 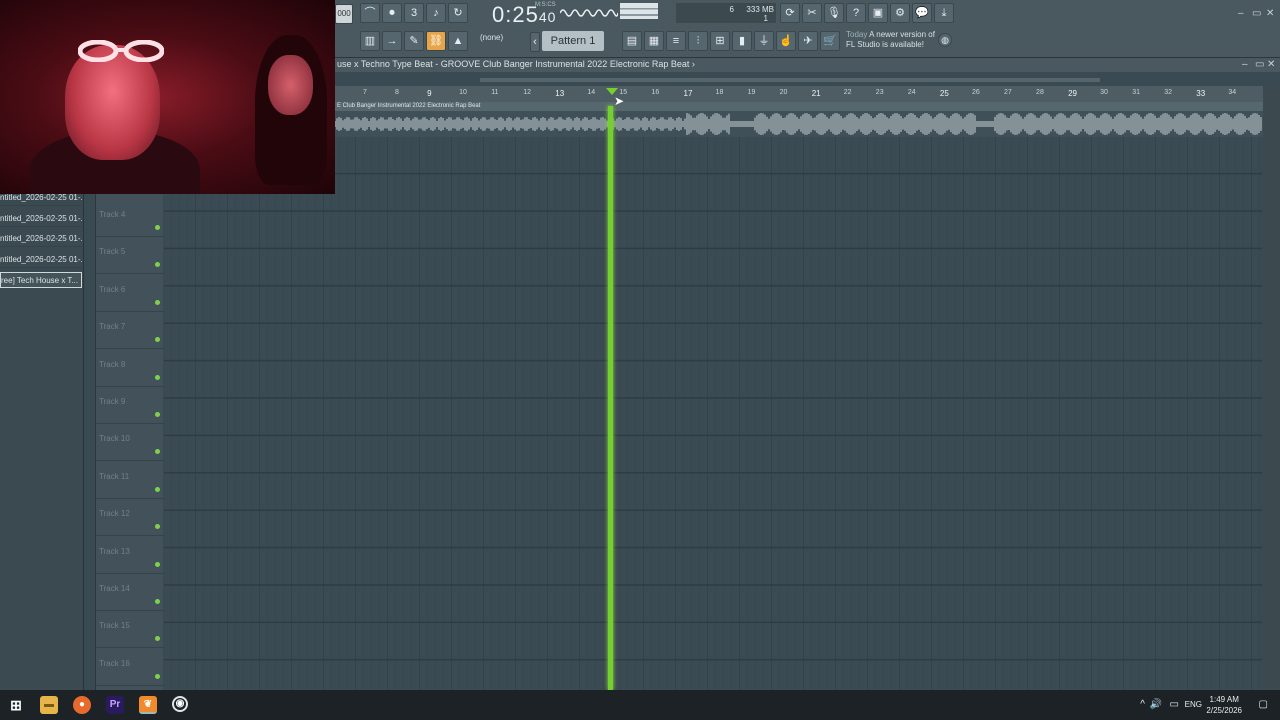 What do you see at coordinates (945, 40) in the screenshot?
I see `globe-icon: ◍` at bounding box center [945, 40].